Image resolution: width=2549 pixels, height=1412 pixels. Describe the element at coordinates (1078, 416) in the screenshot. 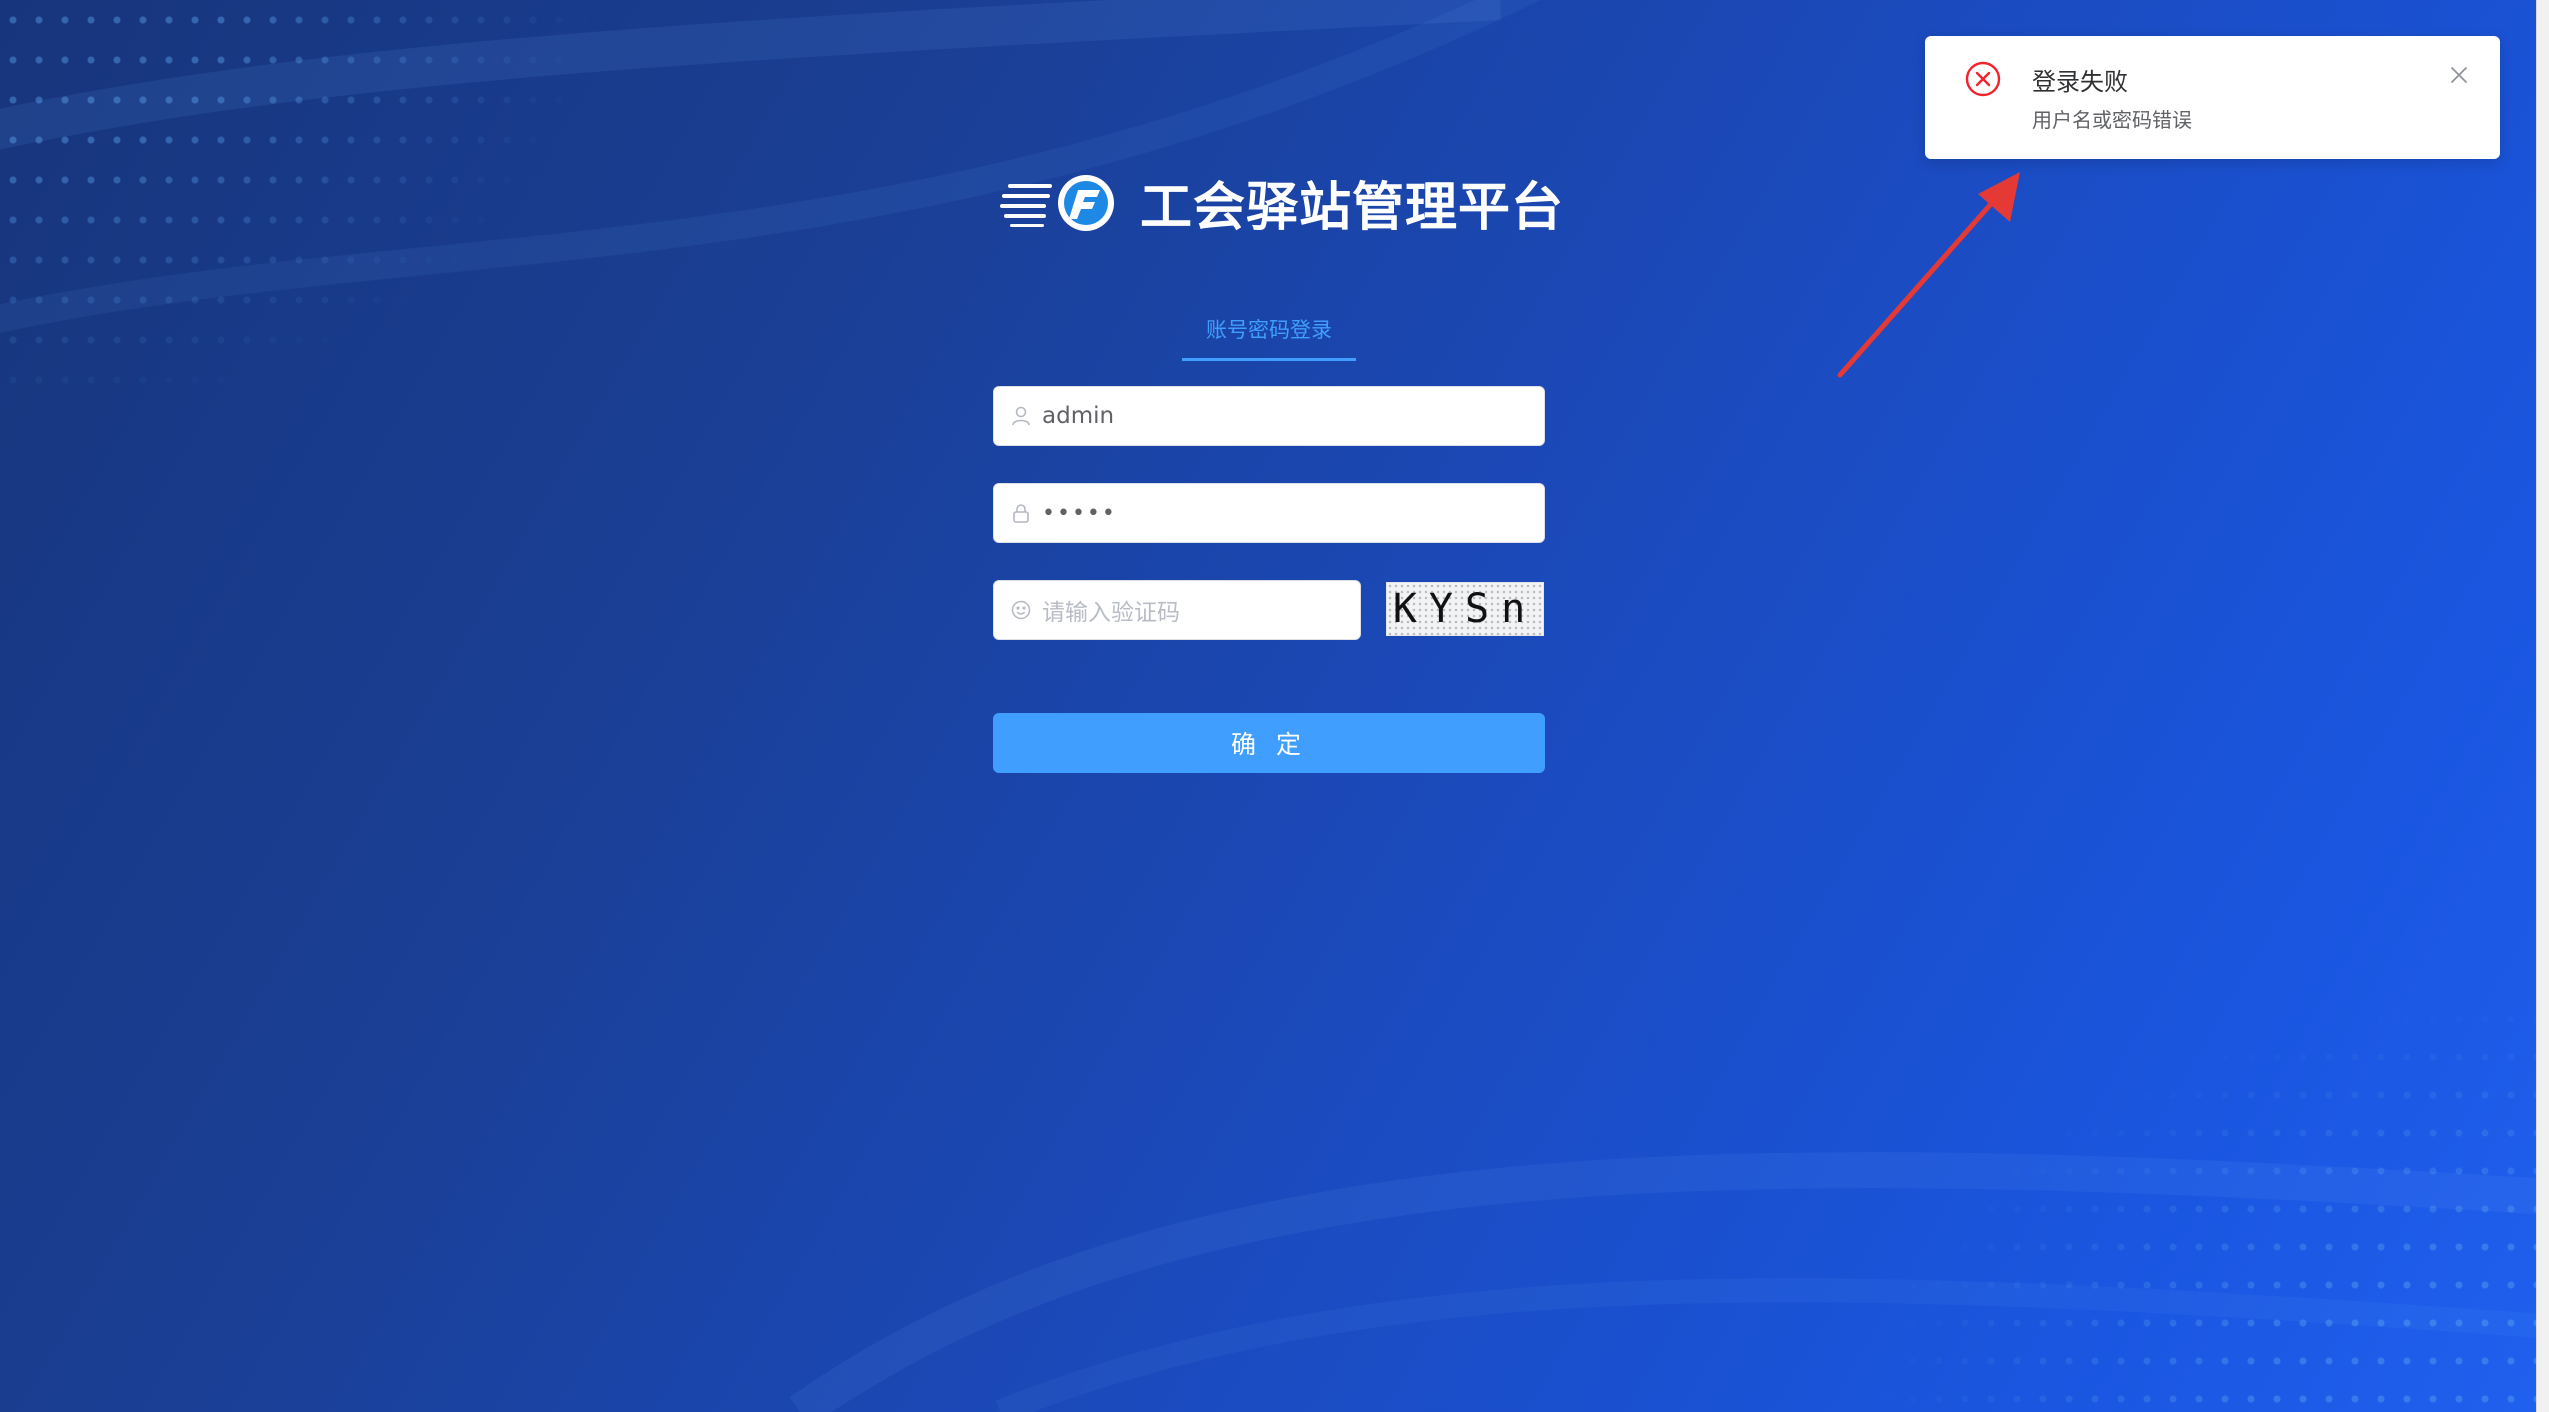

I see `username-value: admin` at that location.